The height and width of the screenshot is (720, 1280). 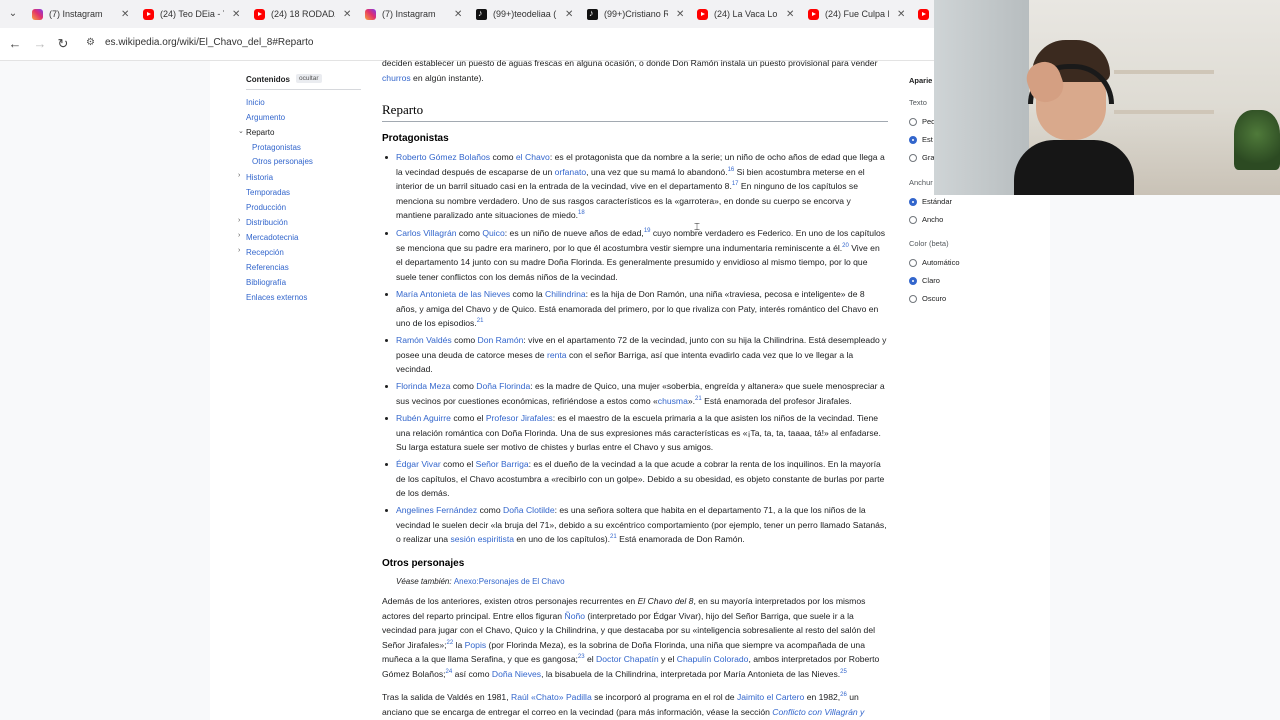 What do you see at coordinates (436, 510) in the screenshot?
I see `actor-link: Angelines Fernández` at bounding box center [436, 510].